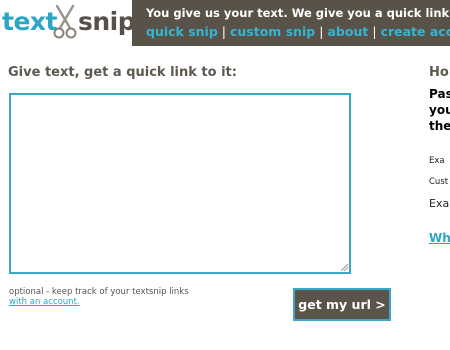  What do you see at coordinates (272, 31) in the screenshot?
I see `nav-custom-snip: custom snip` at bounding box center [272, 31].